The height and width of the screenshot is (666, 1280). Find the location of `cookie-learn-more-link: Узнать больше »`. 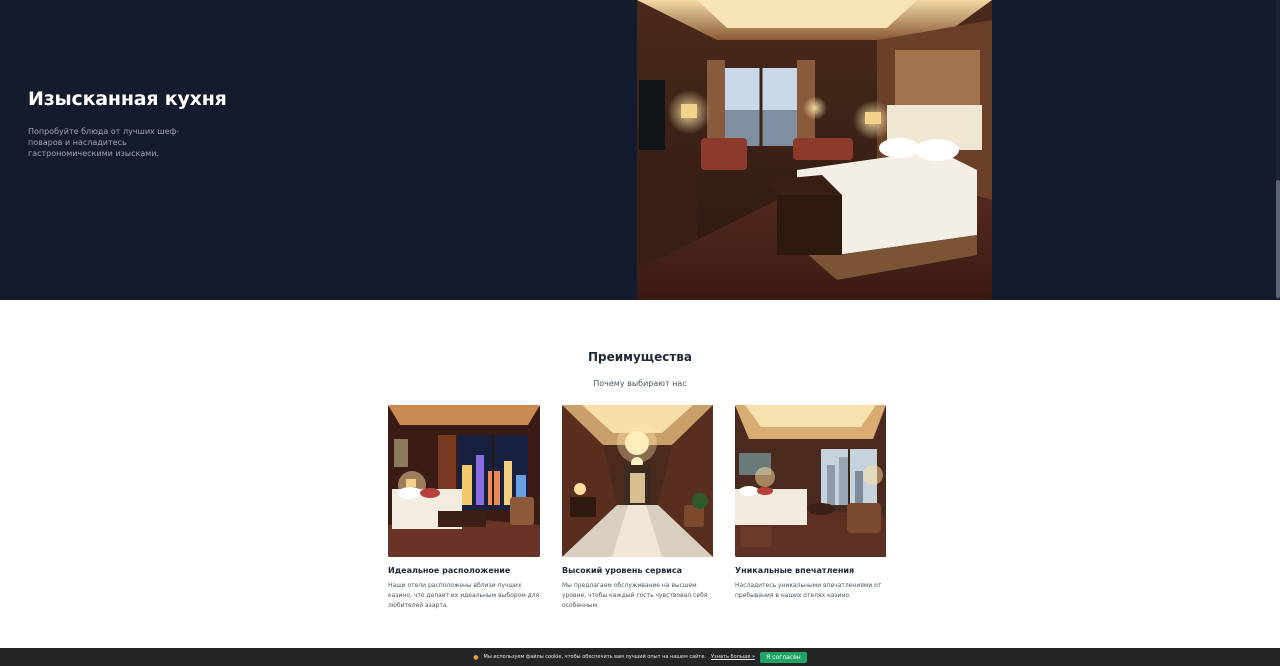

cookie-learn-more-link: Узнать больше » is located at coordinates (733, 657).